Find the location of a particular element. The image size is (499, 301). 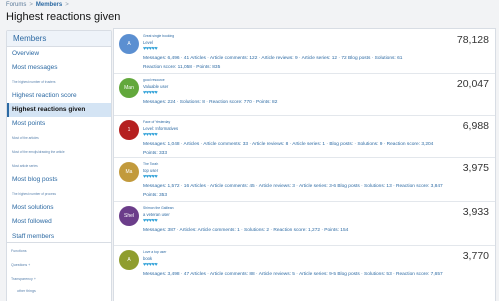

member-name: The Torah is located at coordinates (150, 164).